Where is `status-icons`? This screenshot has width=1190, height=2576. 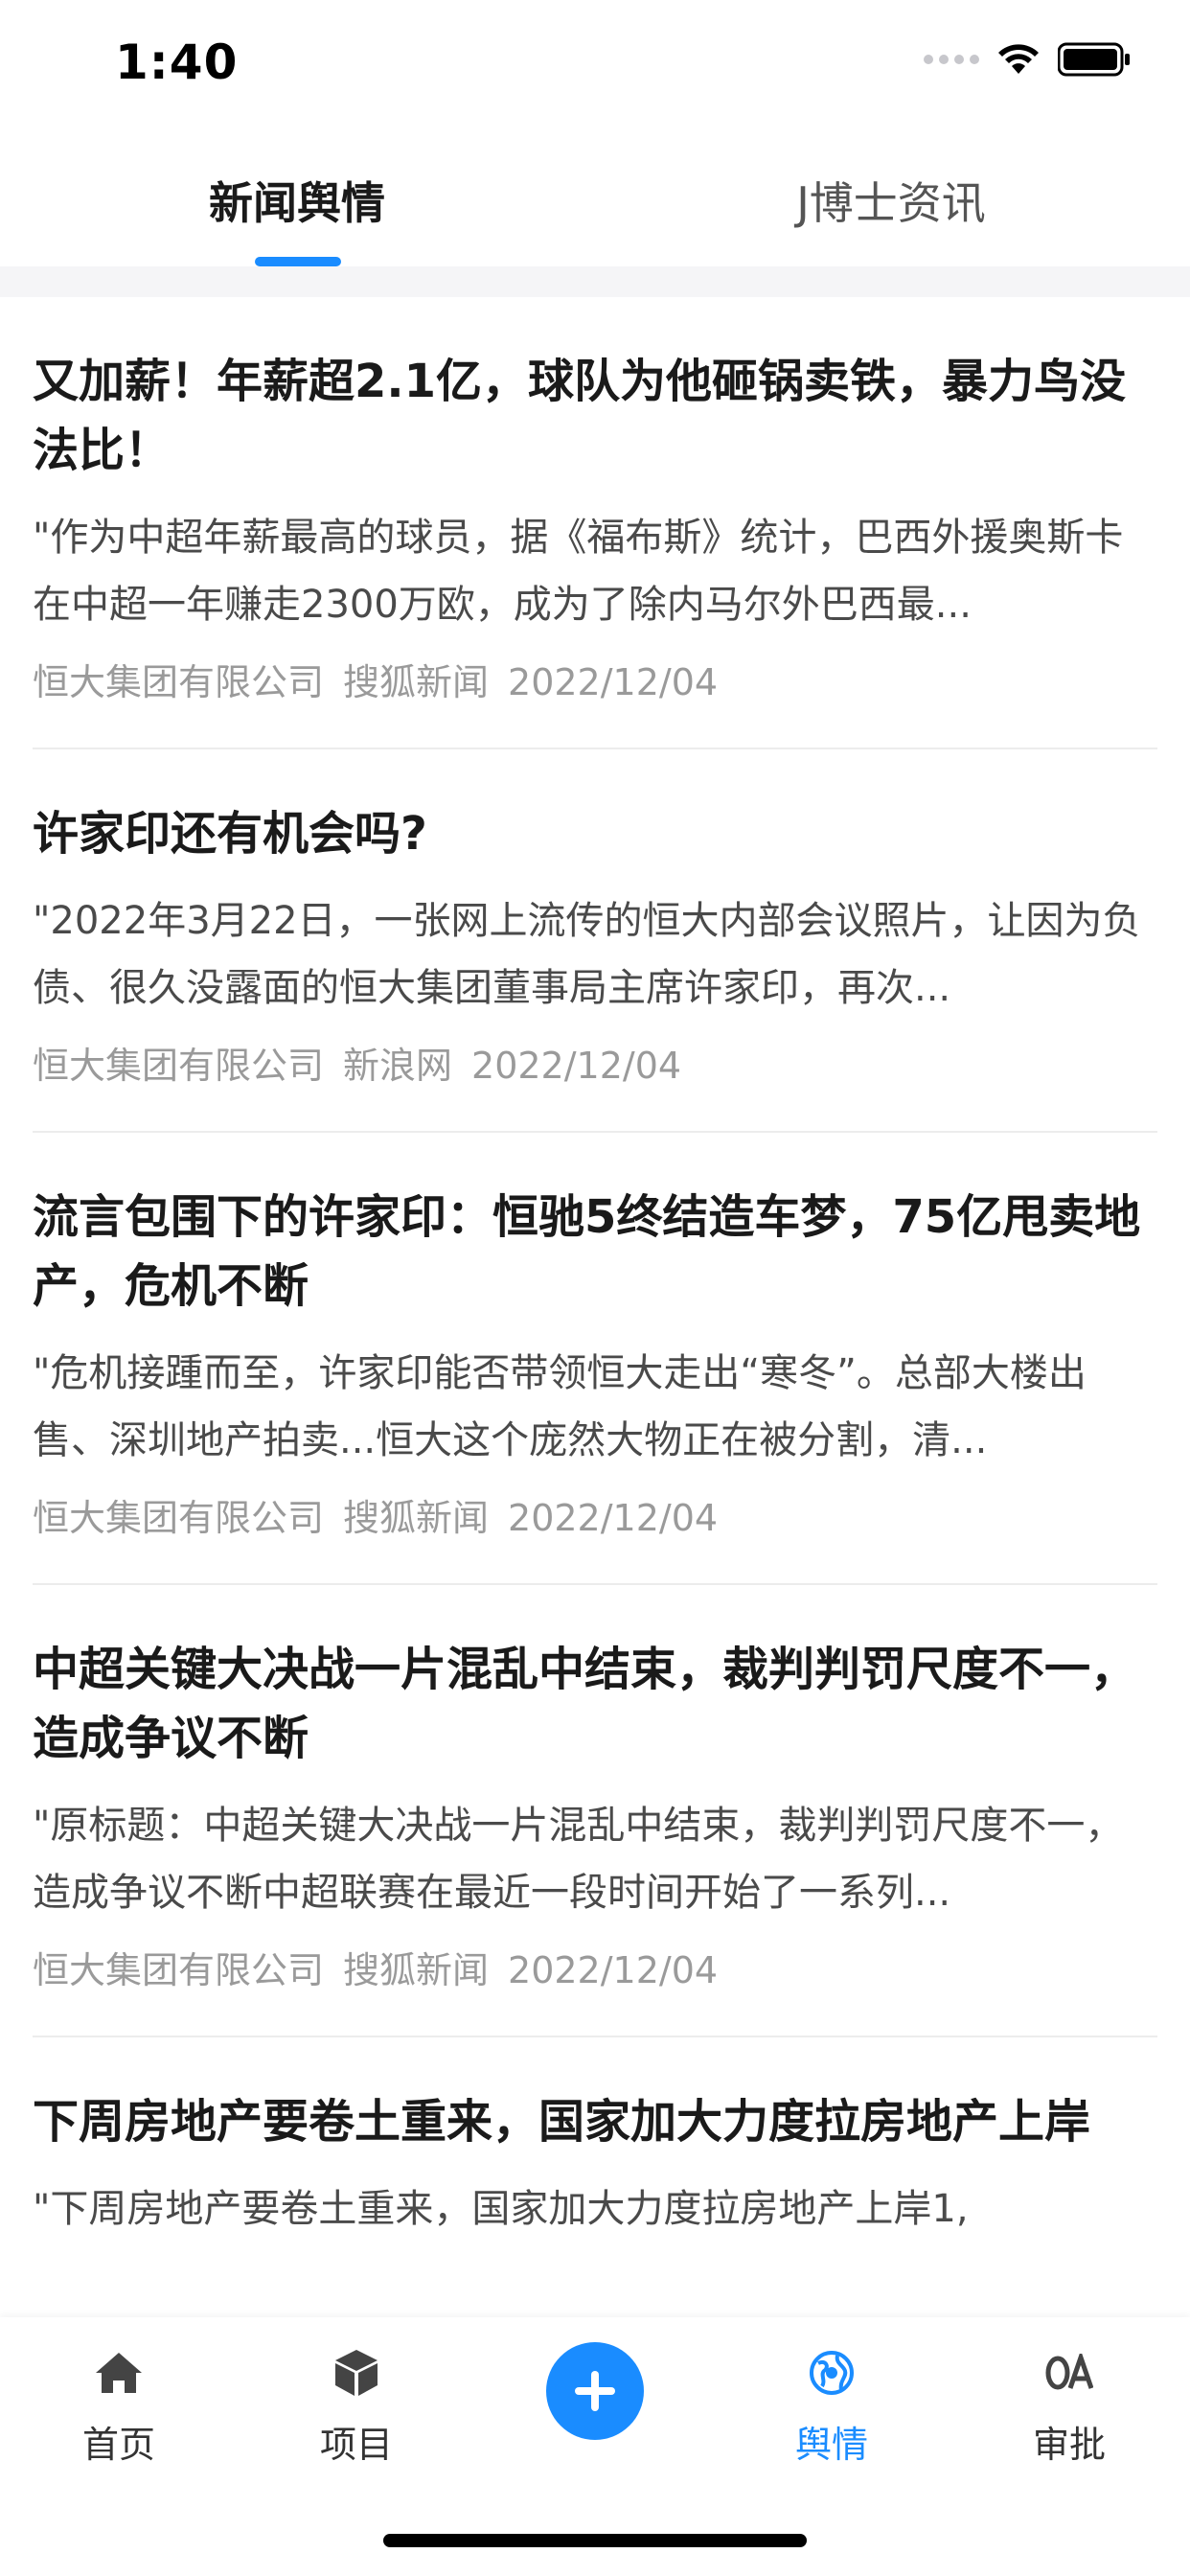 status-icons is located at coordinates (1028, 59).